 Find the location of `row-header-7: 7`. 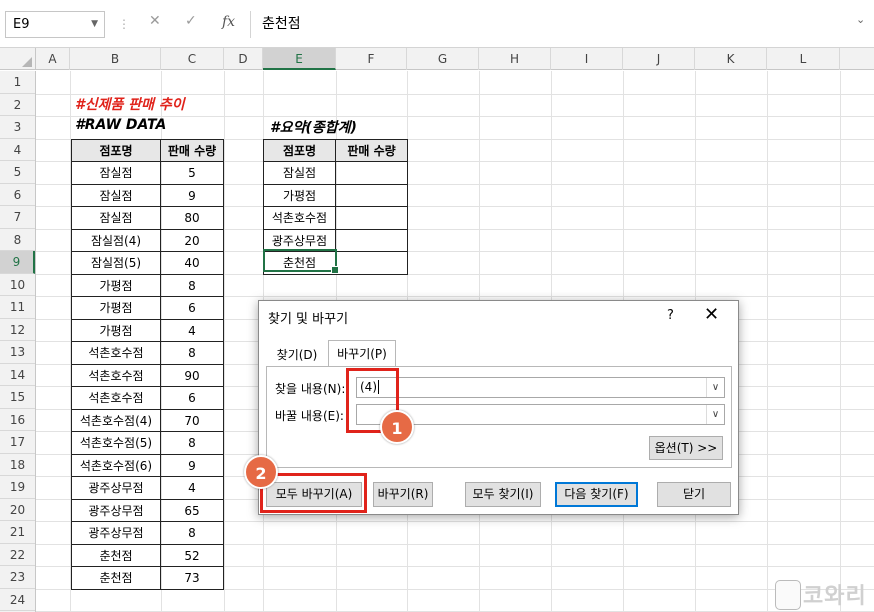

row-header-7: 7 is located at coordinates (17, 217).